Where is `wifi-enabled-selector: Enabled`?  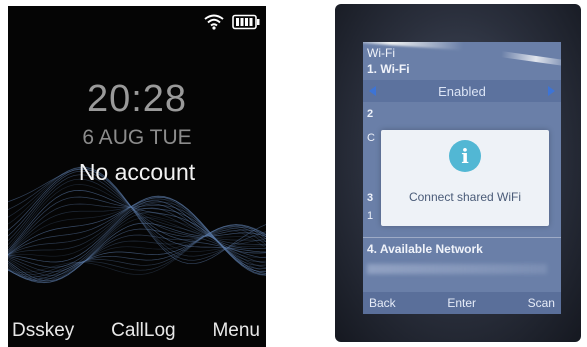 wifi-enabled-selector: Enabled is located at coordinates (462, 91).